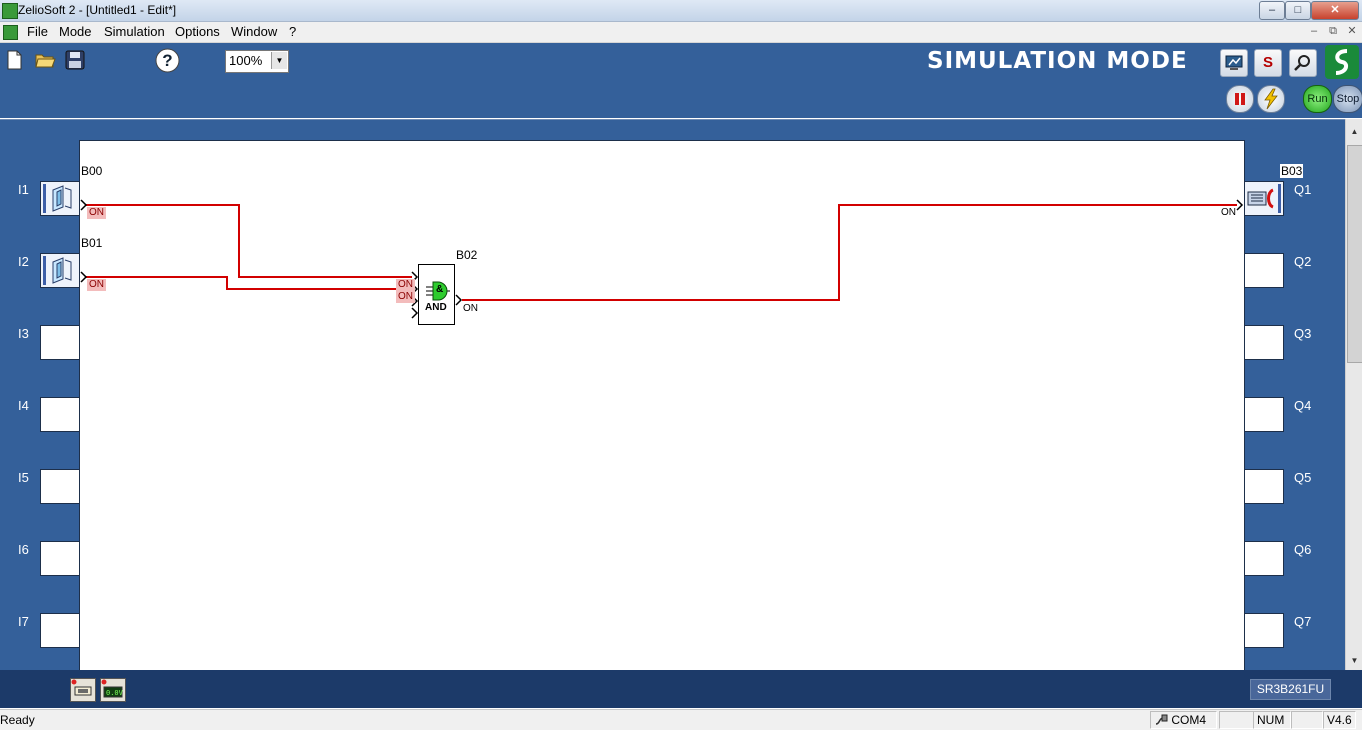 This screenshot has width=1362, height=730. Describe the element at coordinates (1298, 10) in the screenshot. I see `maximize-button: □` at that location.